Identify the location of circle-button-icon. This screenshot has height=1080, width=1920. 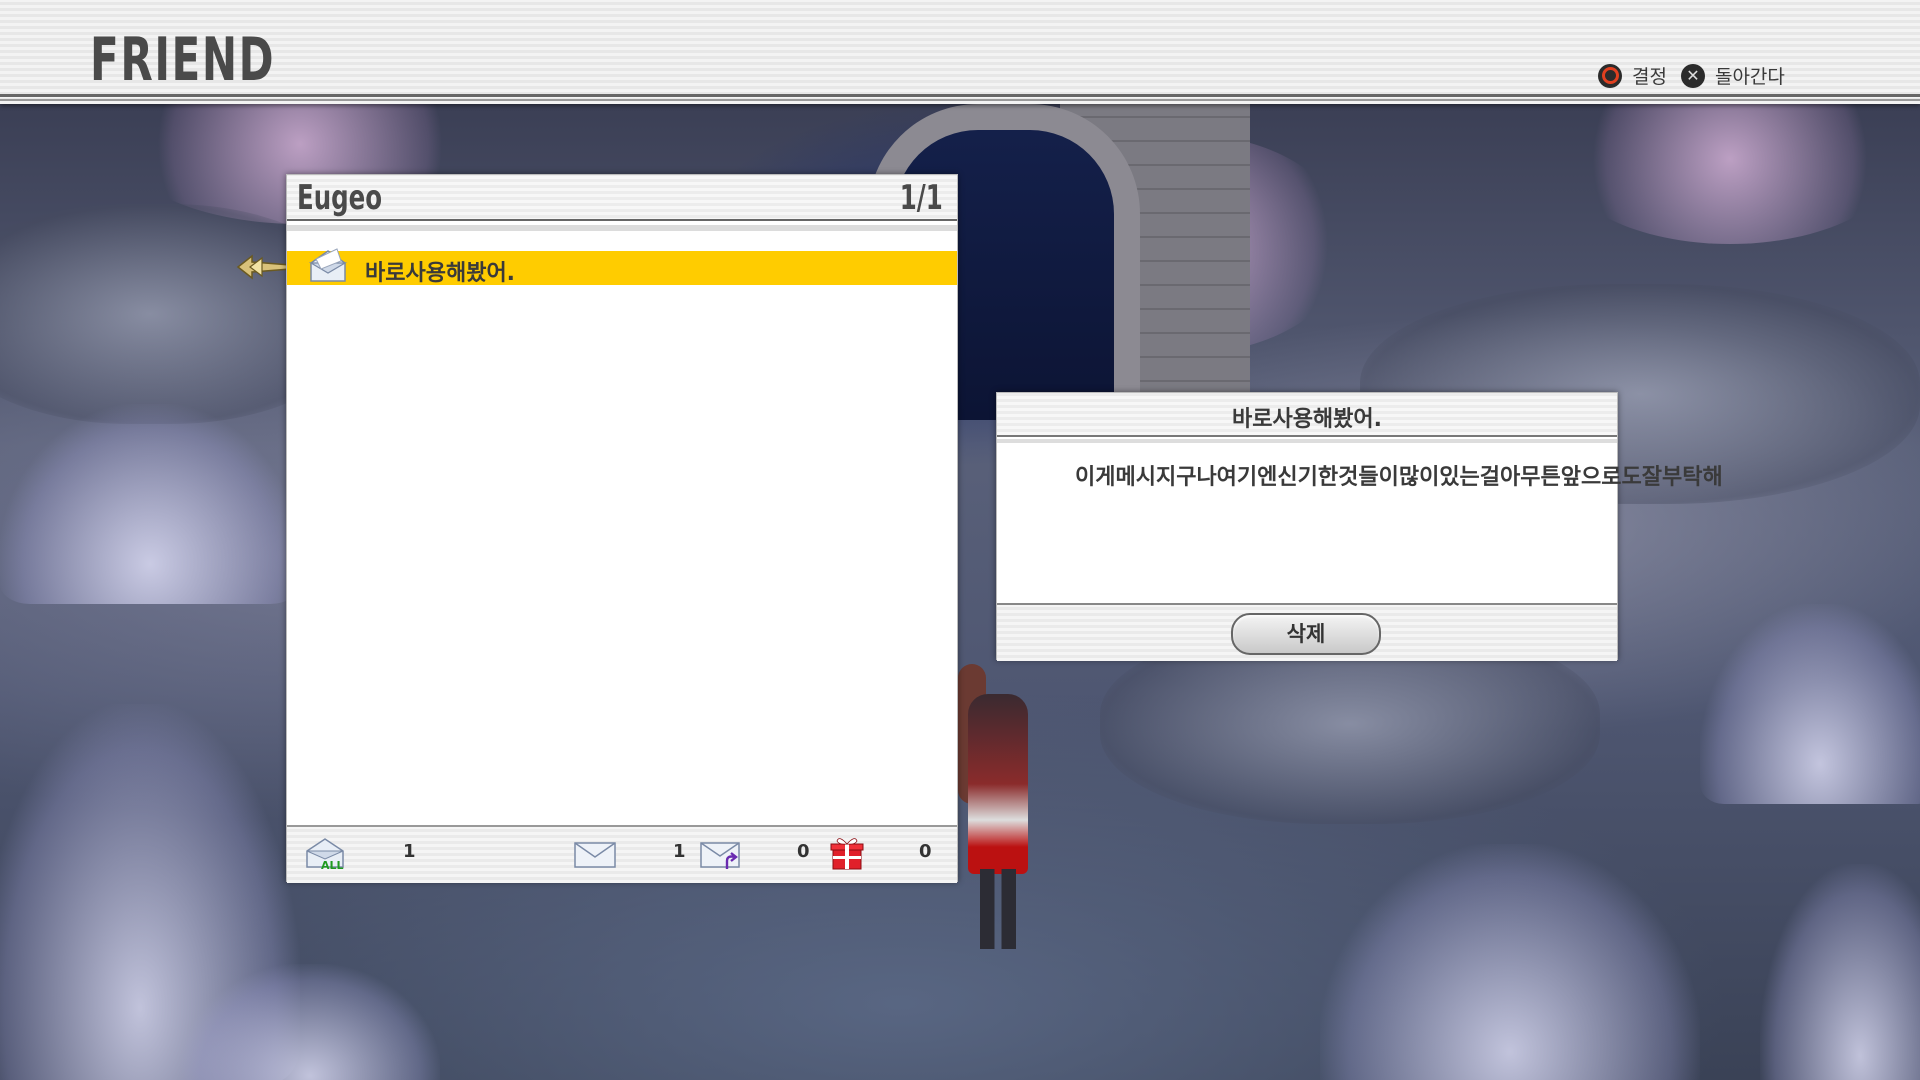
(1610, 75).